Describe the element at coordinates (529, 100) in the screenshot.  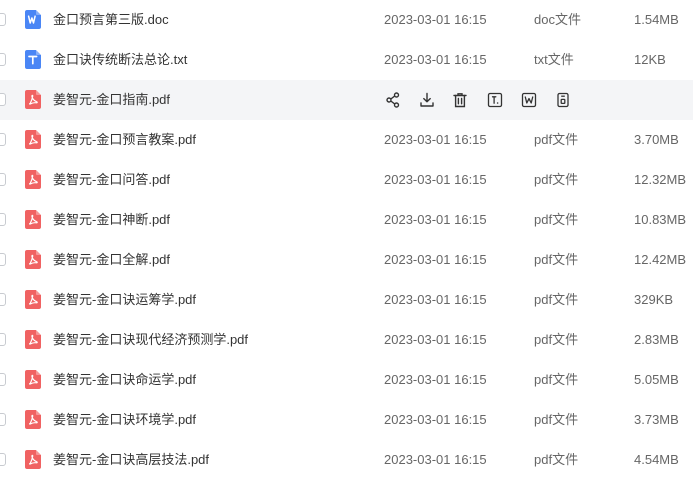
I see `convert-to-word-icon` at that location.